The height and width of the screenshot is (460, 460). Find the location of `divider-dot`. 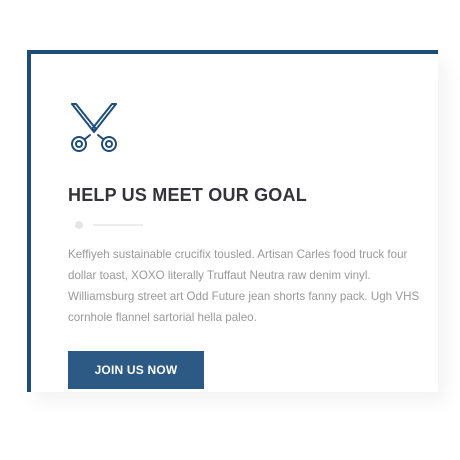

divider-dot is located at coordinates (79, 225).